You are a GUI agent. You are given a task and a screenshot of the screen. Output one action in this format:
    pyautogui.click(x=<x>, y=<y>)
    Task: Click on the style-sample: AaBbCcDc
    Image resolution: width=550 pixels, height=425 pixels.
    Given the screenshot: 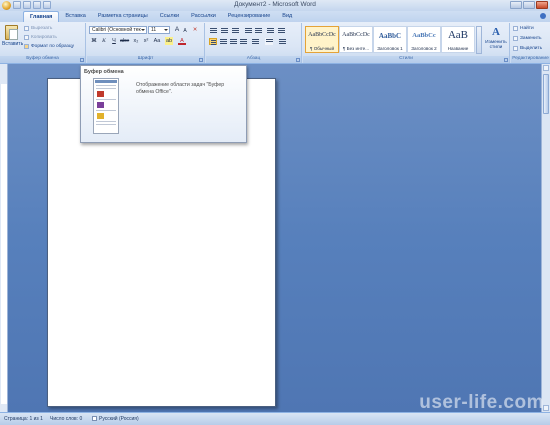 What is the action you would take?
    pyautogui.click(x=322, y=35)
    